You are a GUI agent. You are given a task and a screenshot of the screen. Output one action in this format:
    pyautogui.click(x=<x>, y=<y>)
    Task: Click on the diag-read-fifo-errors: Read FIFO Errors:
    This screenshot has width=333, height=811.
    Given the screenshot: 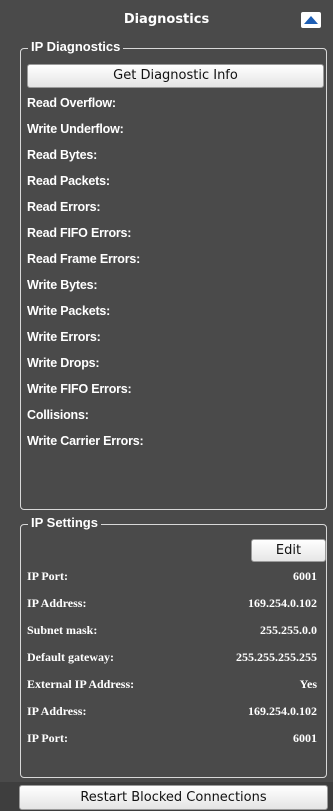 What is the action you would take?
    pyautogui.click(x=79, y=233)
    